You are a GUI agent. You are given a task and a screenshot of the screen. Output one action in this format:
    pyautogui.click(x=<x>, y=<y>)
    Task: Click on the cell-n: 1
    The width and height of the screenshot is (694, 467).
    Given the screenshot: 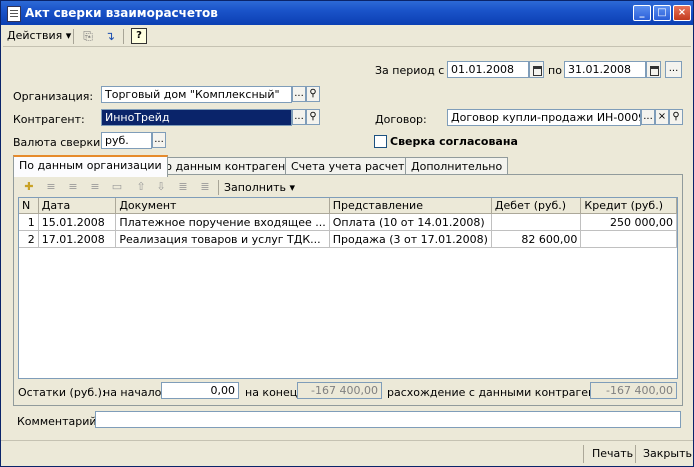 What is the action you would take?
    pyautogui.click(x=29, y=222)
    